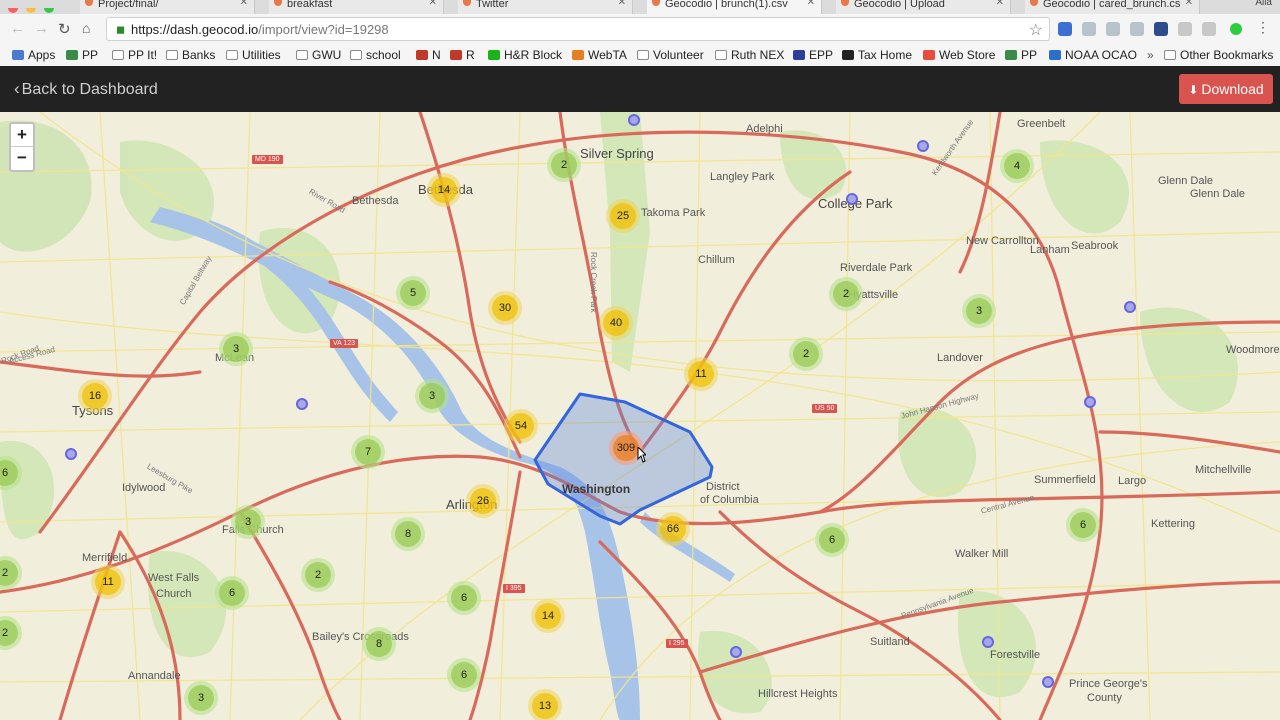 The width and height of the screenshot is (1280, 720). I want to click on bookmarks-overflow-icon: », so click(1150, 55).